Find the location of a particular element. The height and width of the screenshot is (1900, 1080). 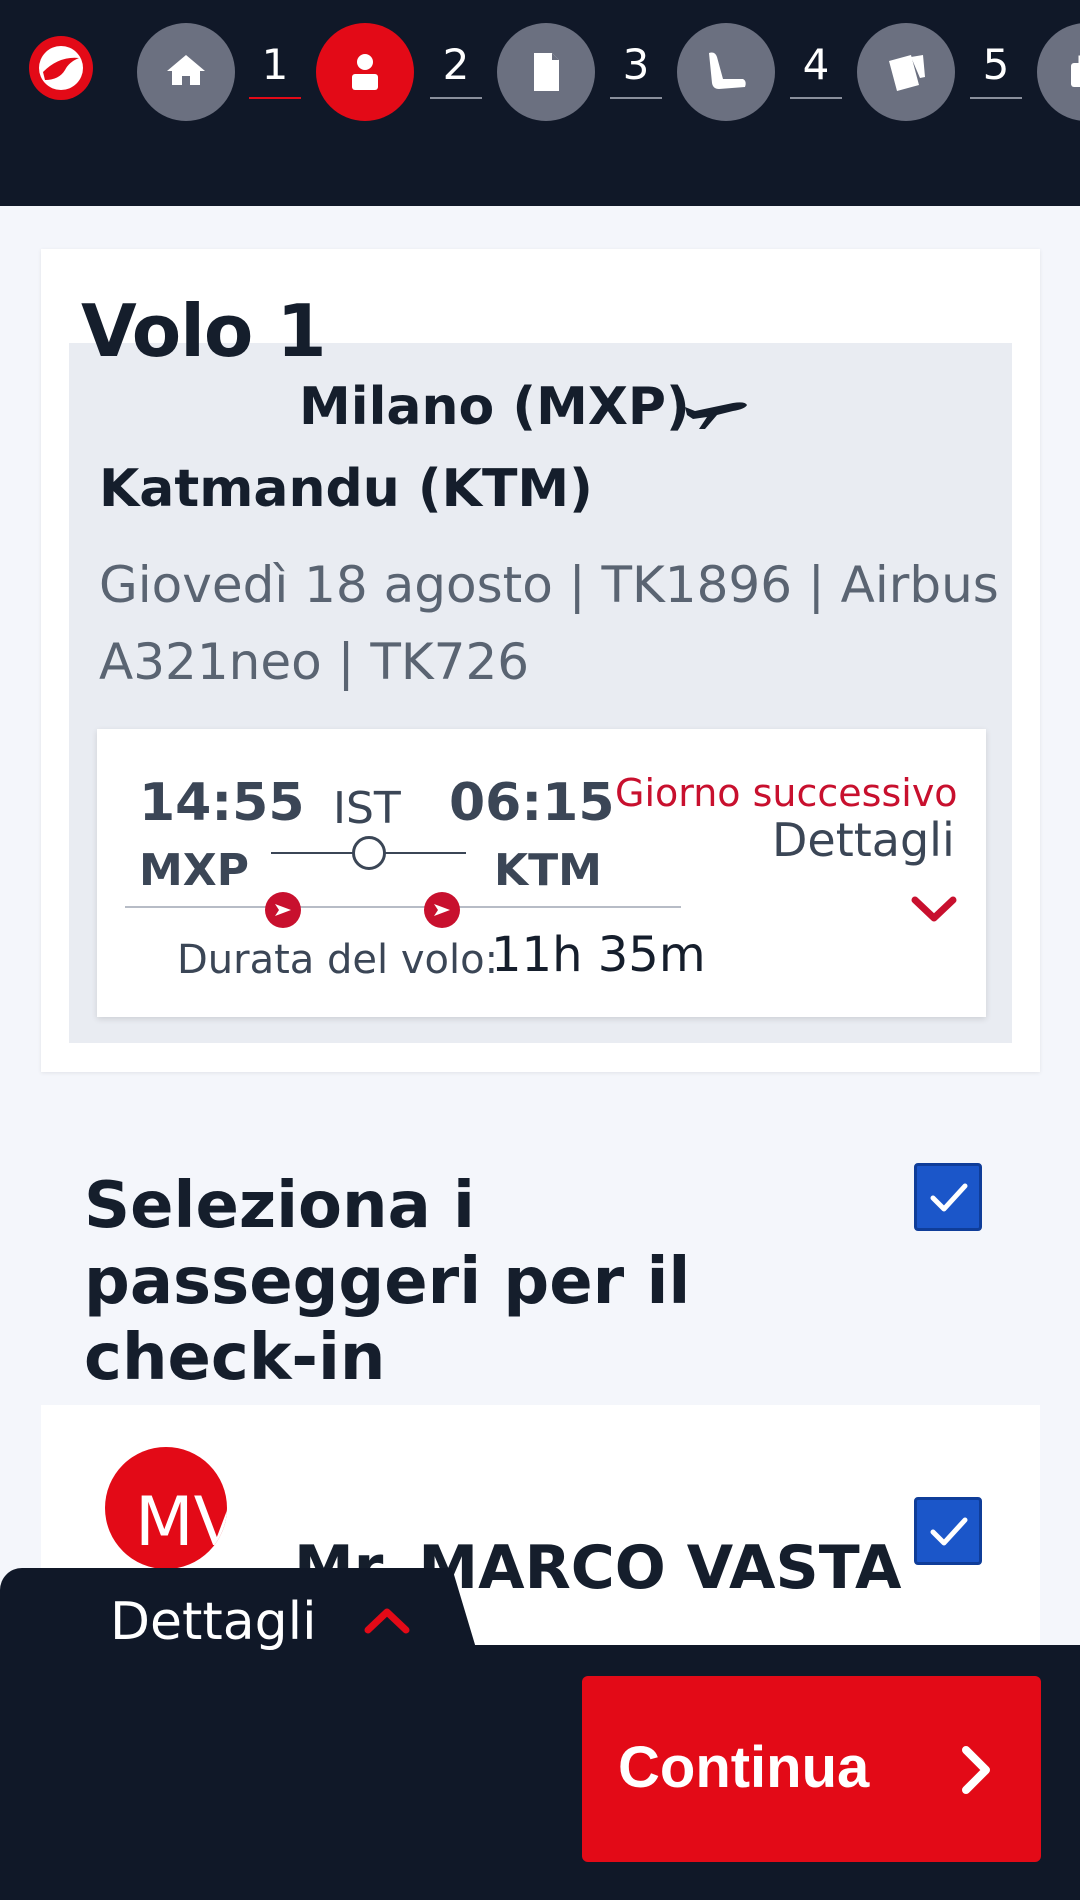

arrival-airport-code: KTM is located at coordinates (548, 870).